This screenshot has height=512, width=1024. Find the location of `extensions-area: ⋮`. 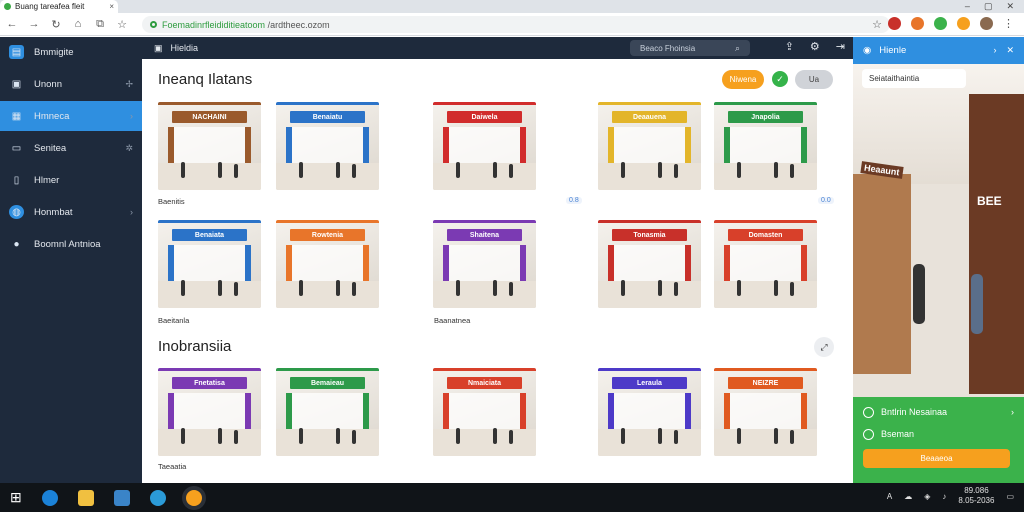

extensions-area: ⋮ is located at coordinates (951, 23).